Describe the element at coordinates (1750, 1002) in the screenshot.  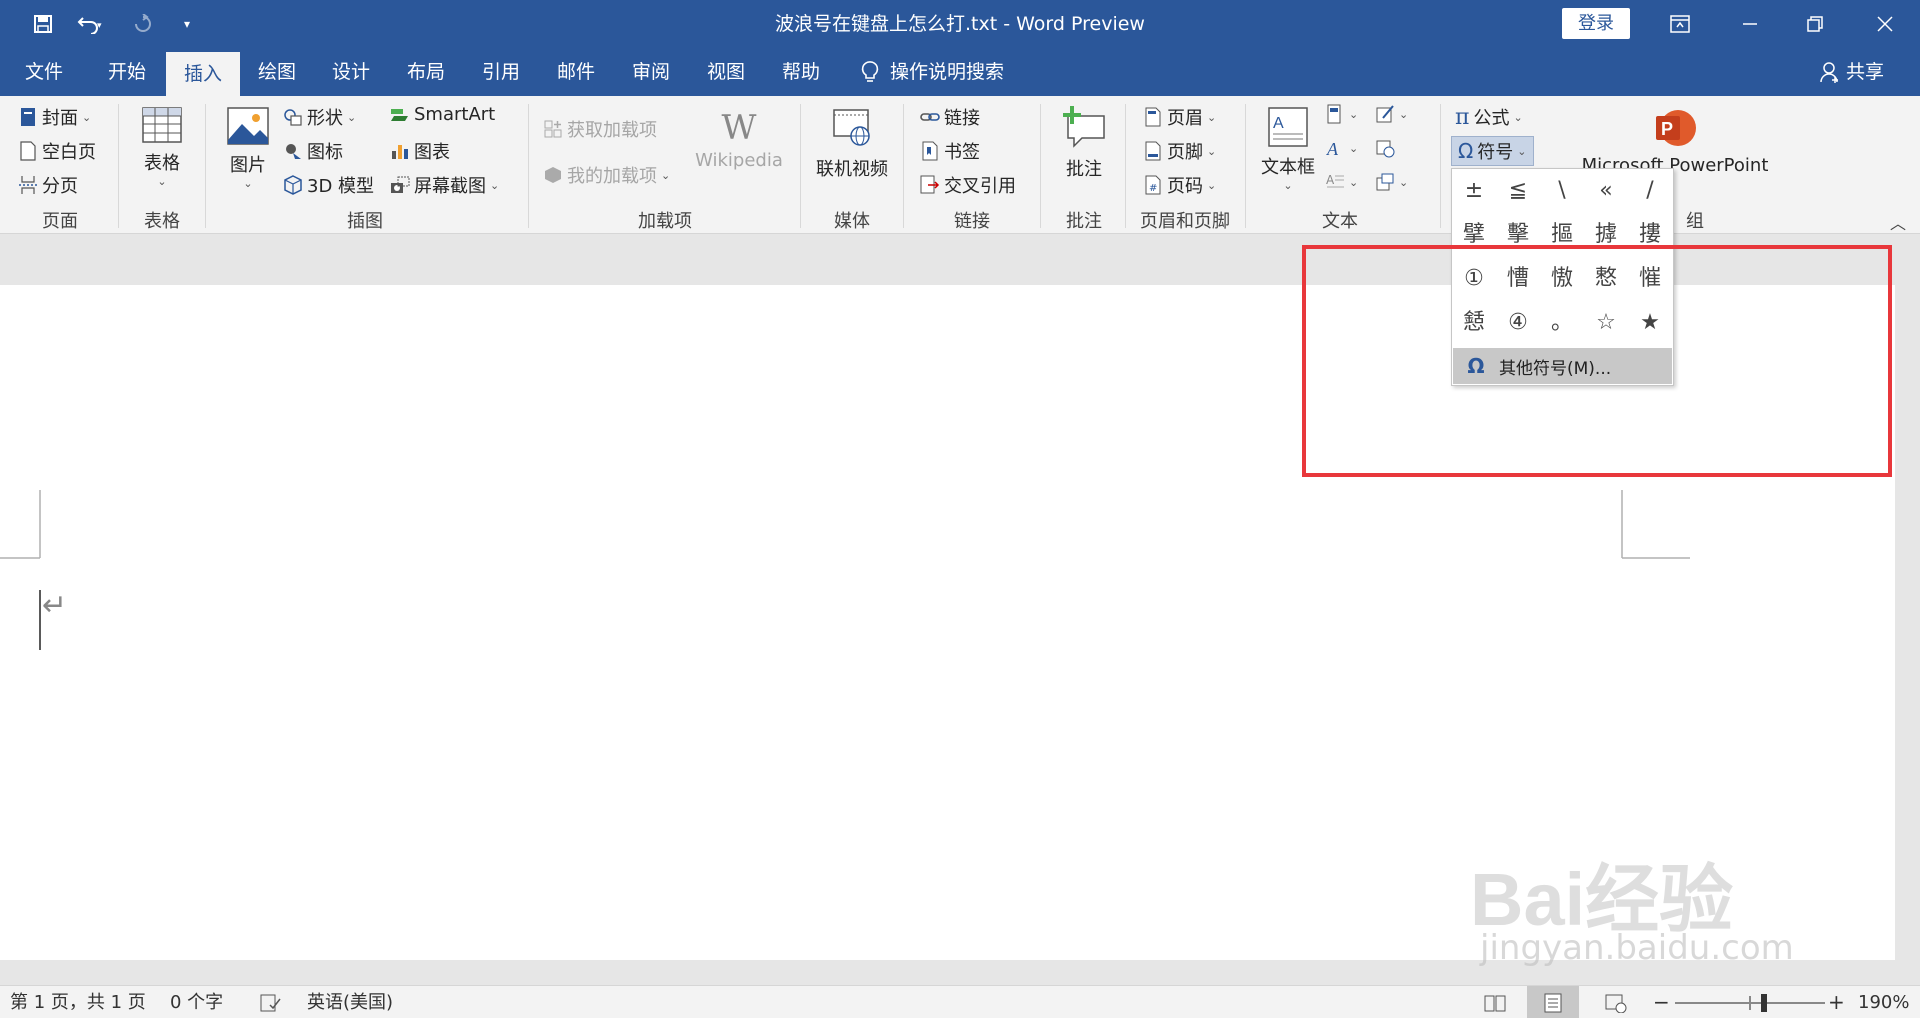
I see `zoom-slider` at that location.